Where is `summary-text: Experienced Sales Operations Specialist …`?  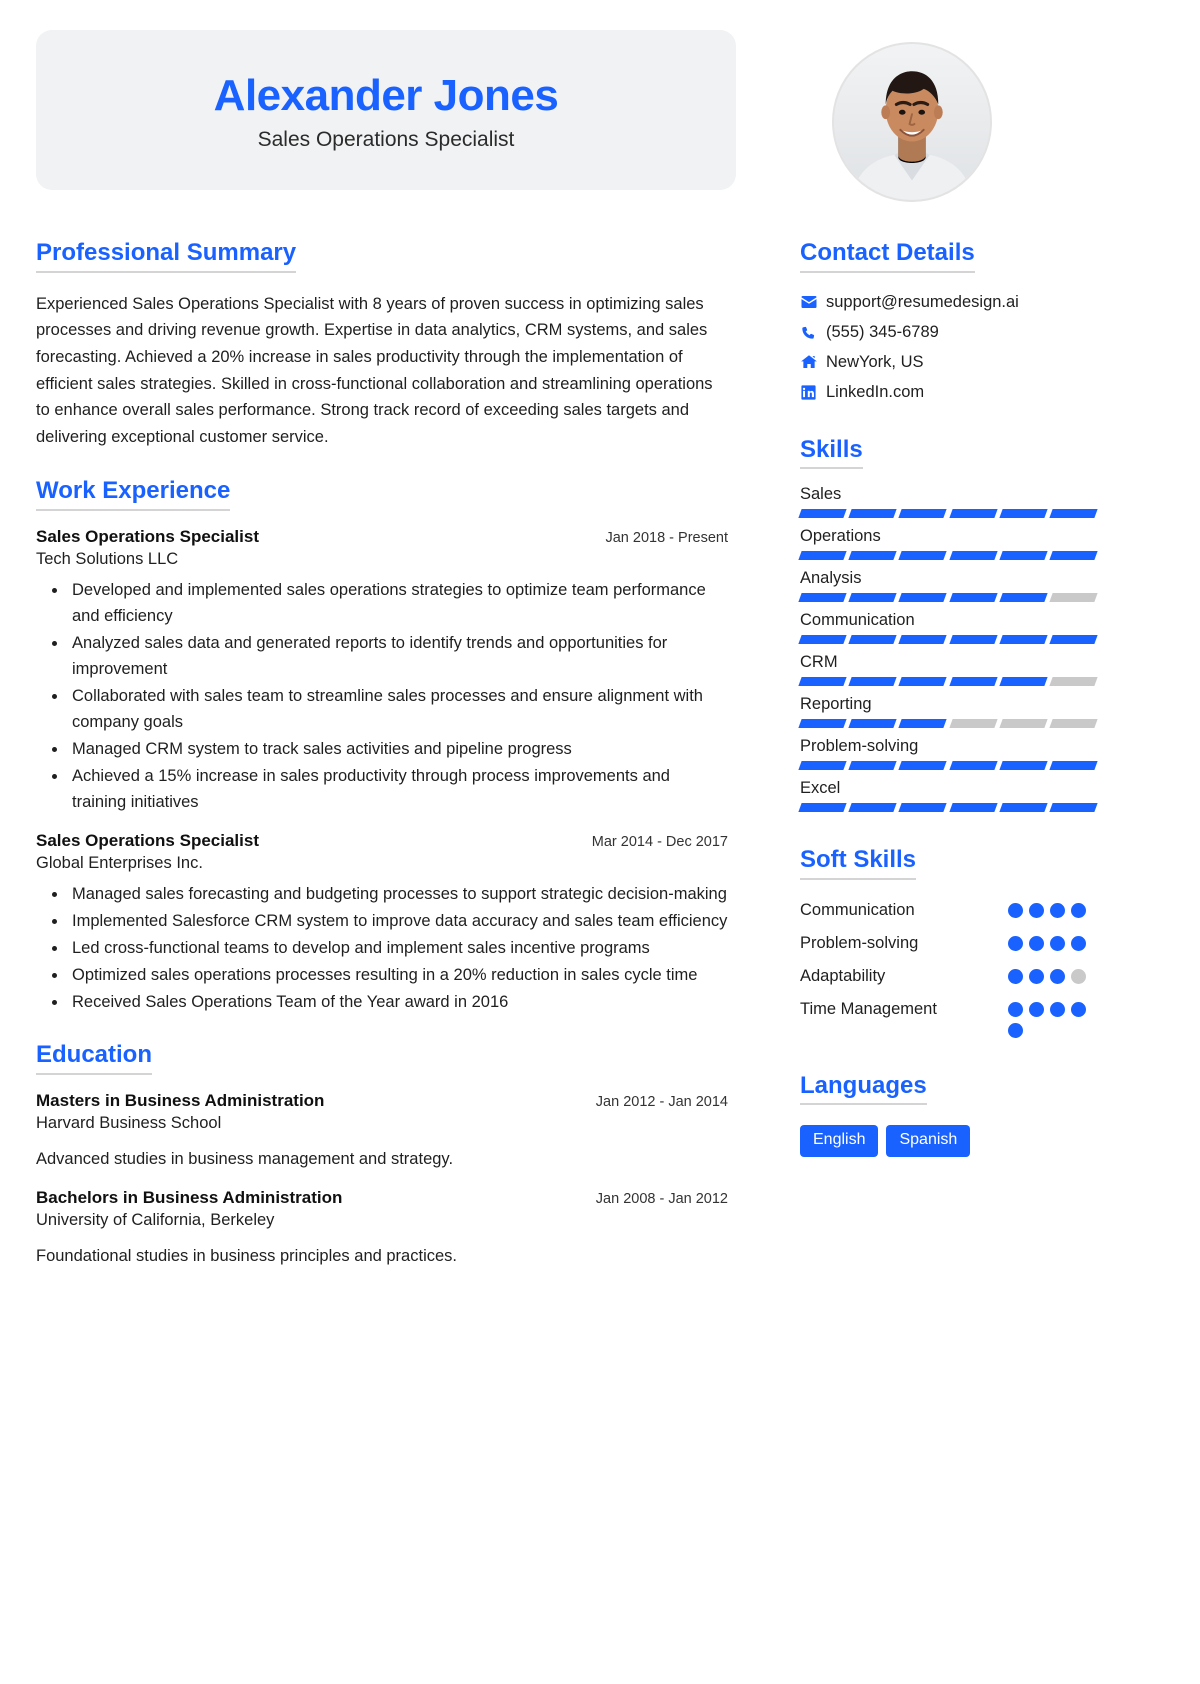
summary-text: Experienced Sales Operations Specialist … is located at coordinates (374, 370).